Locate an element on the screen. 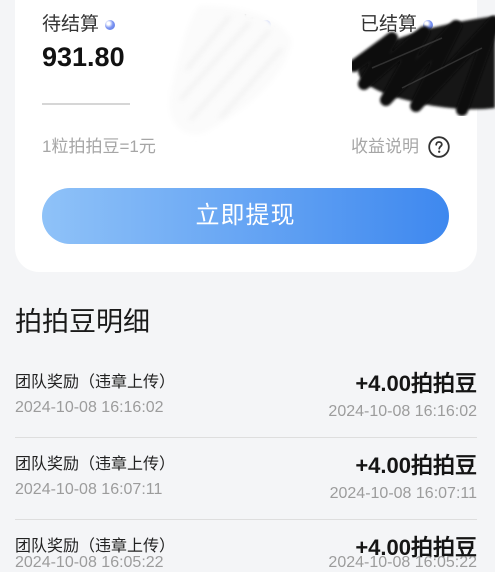  detail-item-amount-time: 2024-10-08 16:16:02 is located at coordinates (402, 411).